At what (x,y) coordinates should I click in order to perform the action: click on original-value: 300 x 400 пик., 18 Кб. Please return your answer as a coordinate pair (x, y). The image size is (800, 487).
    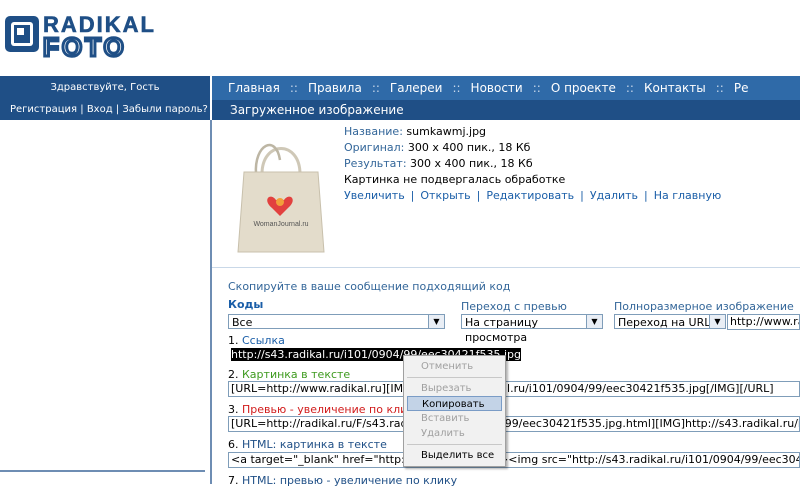
    Looking at the image, I should click on (469, 147).